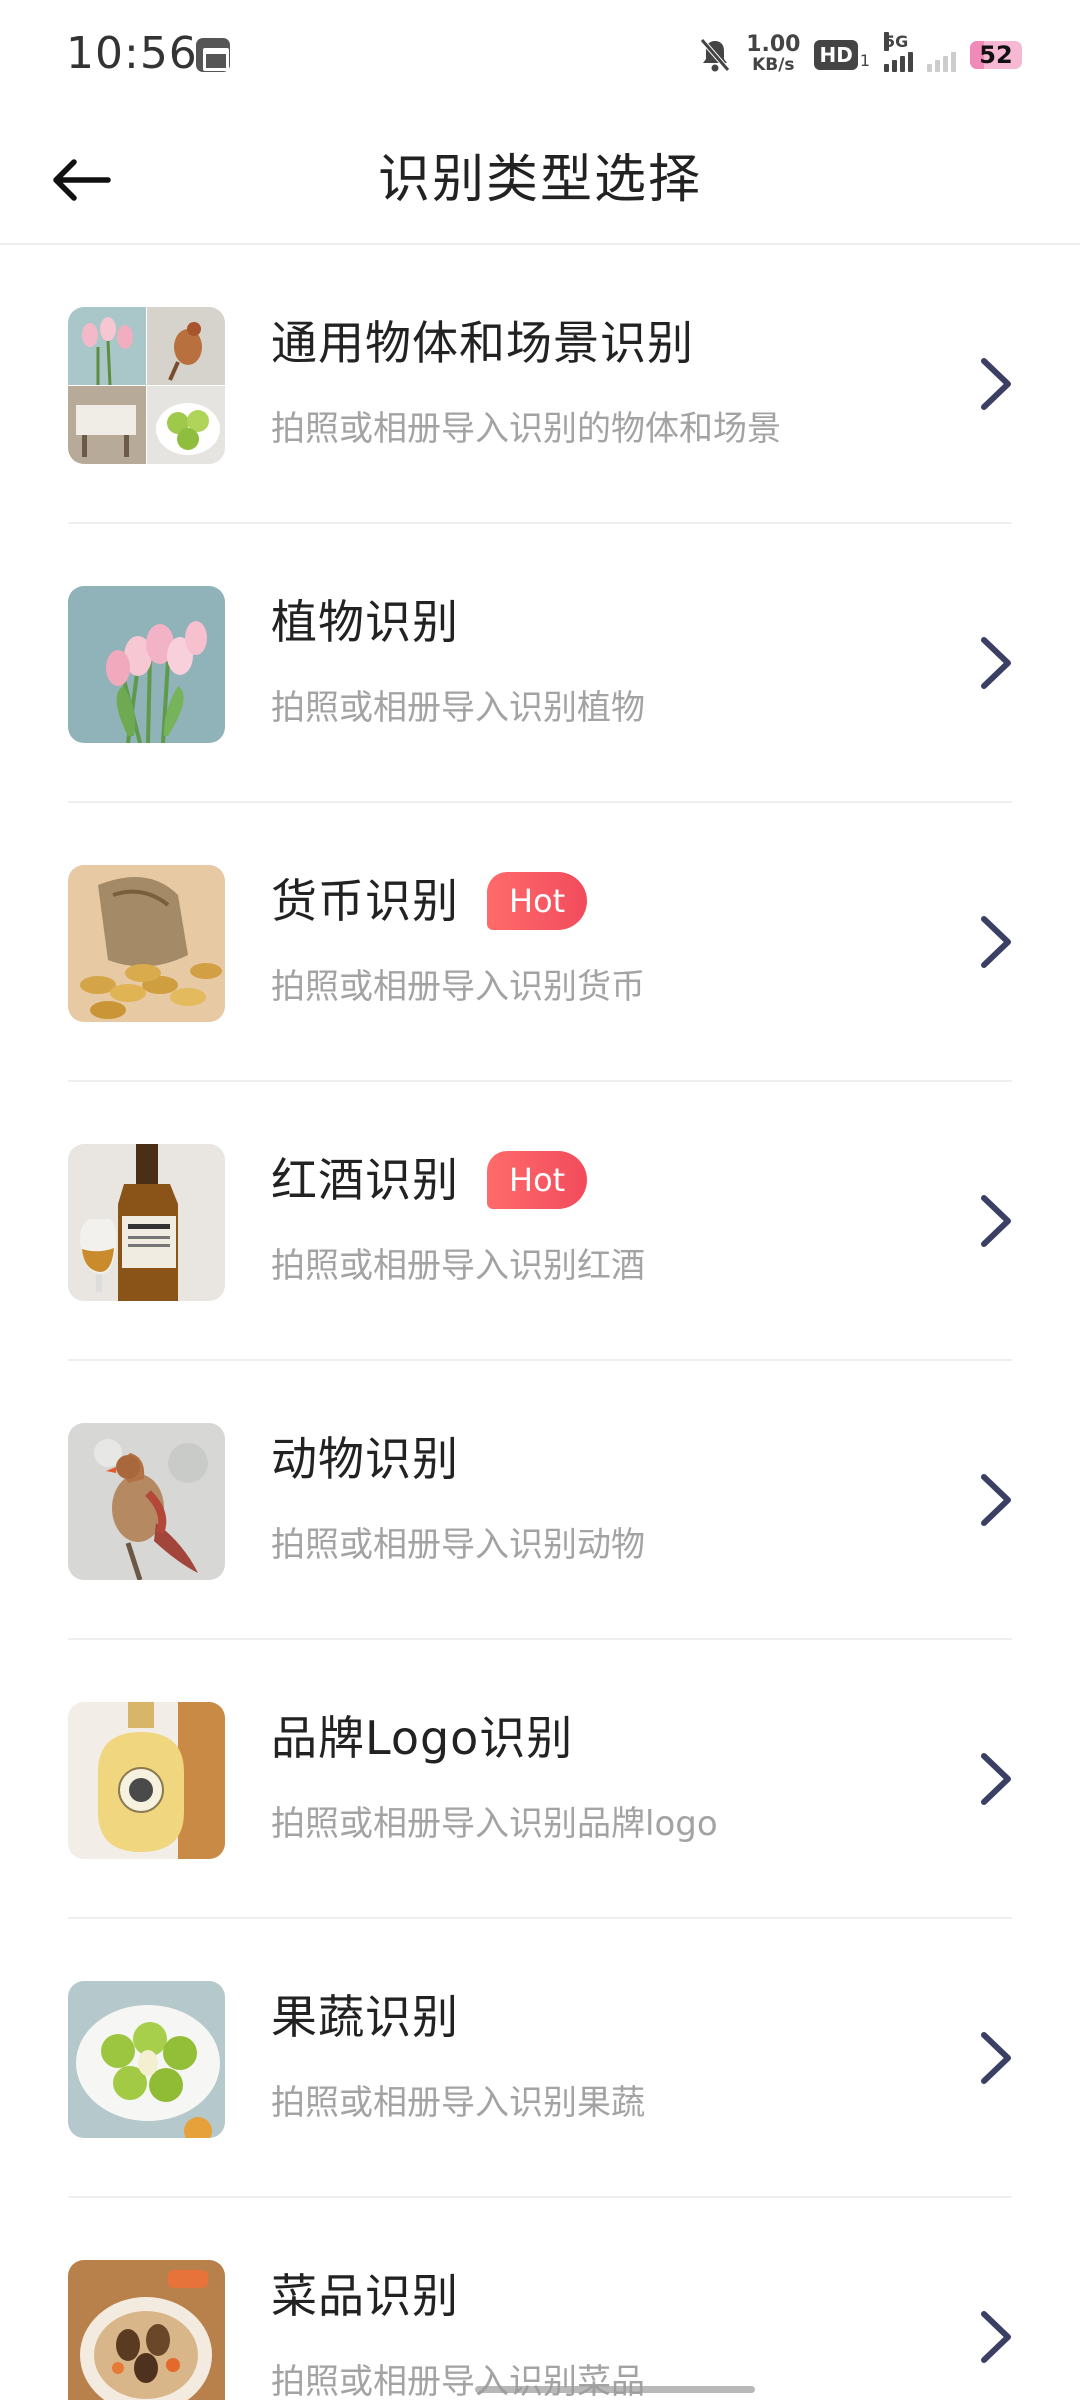  I want to click on status-bar: 10:56 1.00 KB/s HD 1 5G 52, so click(540, 57).